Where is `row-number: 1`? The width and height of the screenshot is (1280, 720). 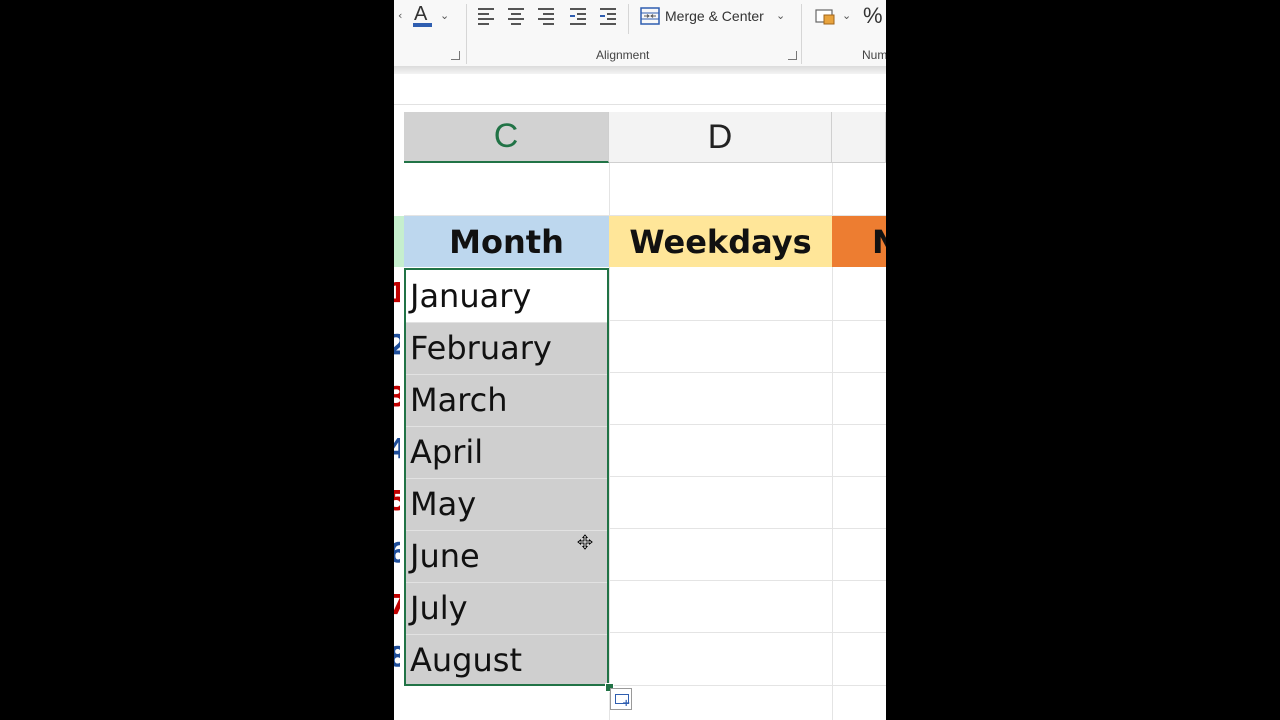 row-number: 1 is located at coordinates (397, 296).